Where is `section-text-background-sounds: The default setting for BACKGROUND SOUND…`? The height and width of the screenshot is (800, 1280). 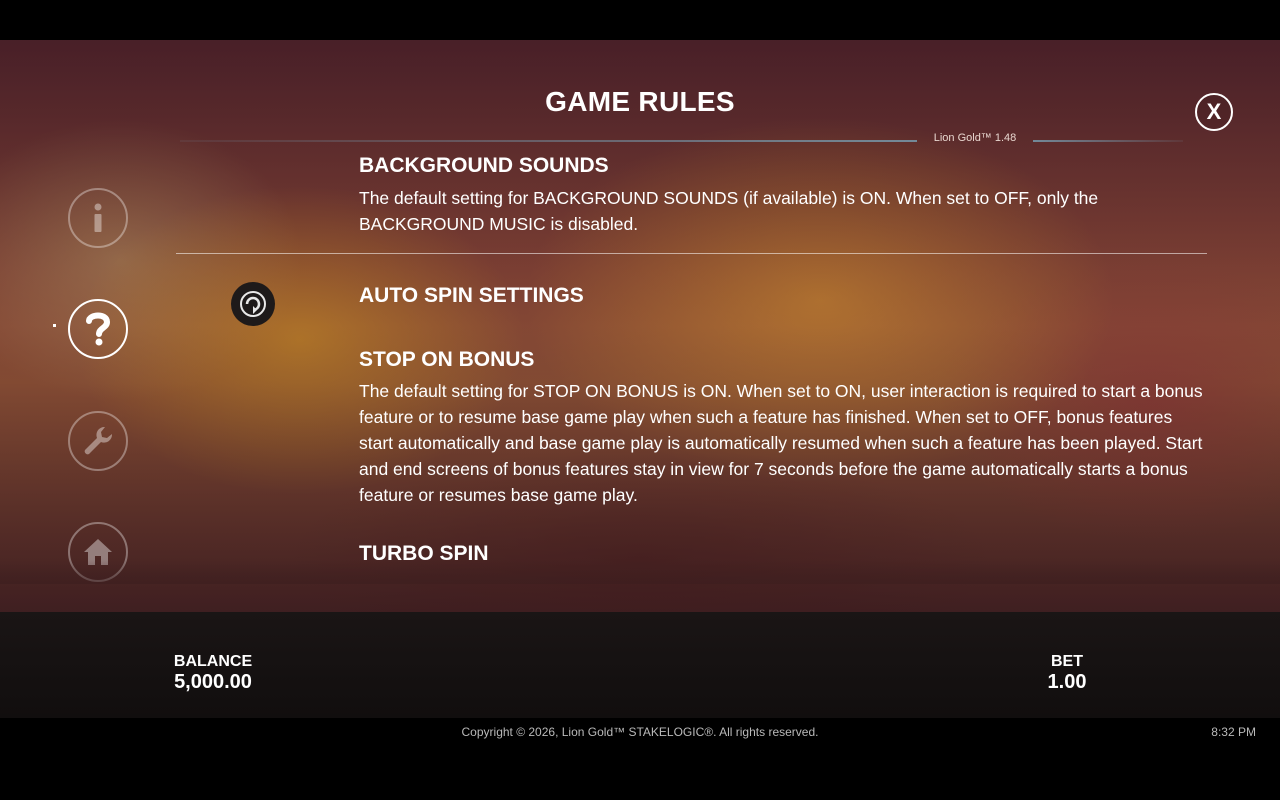 section-text-background-sounds: The default setting for BACKGROUND SOUND… is located at coordinates (729, 211).